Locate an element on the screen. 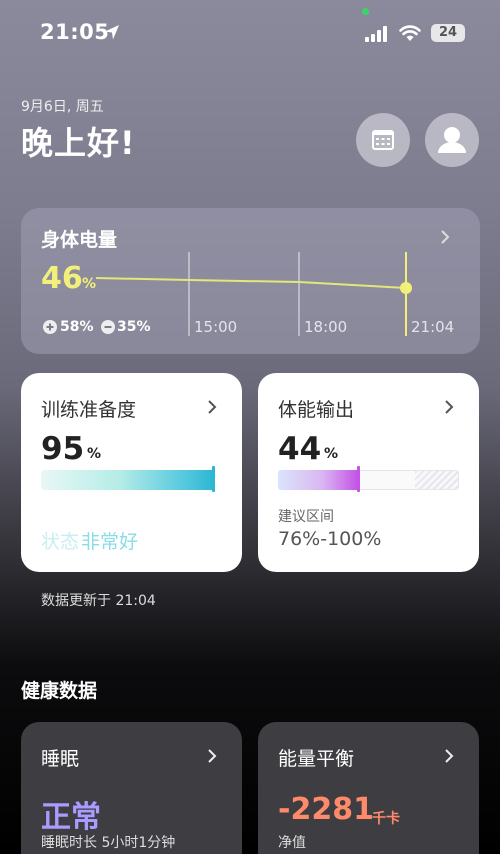  energy-title: 能量平衡 is located at coordinates (316, 759).